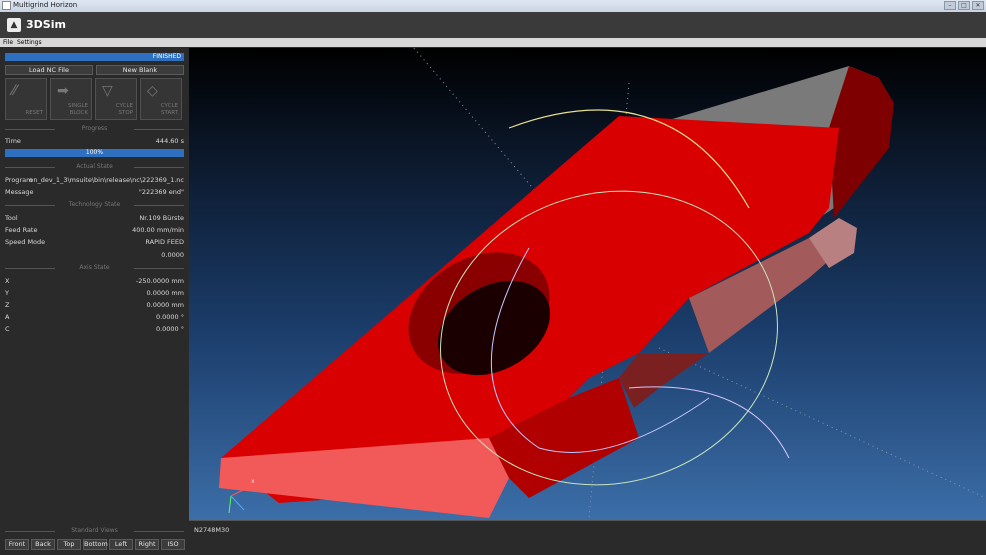 The height and width of the screenshot is (555, 986). Describe the element at coordinates (14, 91) in the screenshot. I see `reset-icon: ⁄⁄` at that location.